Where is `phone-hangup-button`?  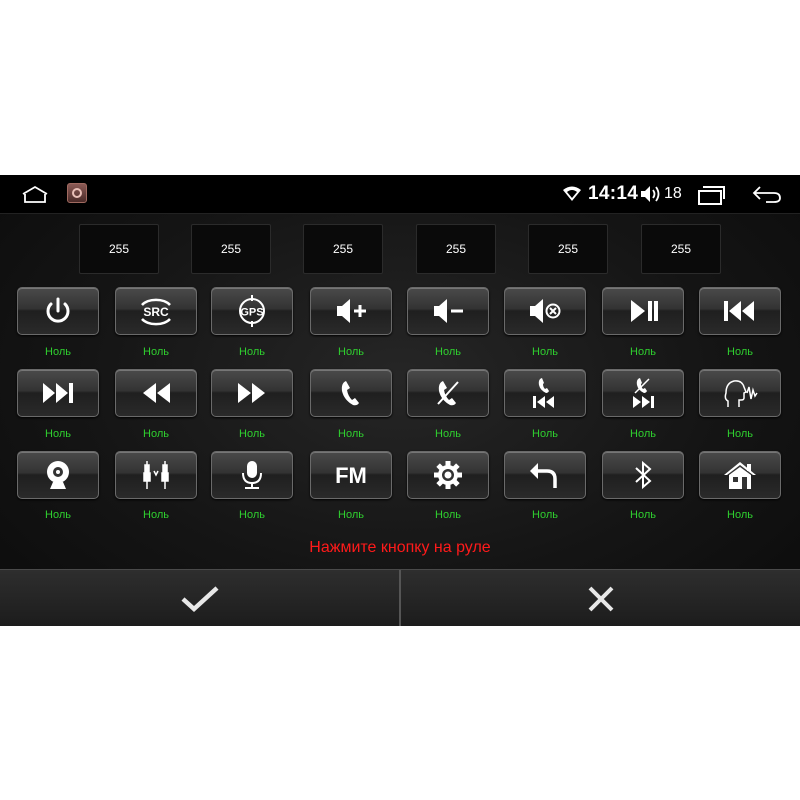 phone-hangup-button is located at coordinates (448, 393).